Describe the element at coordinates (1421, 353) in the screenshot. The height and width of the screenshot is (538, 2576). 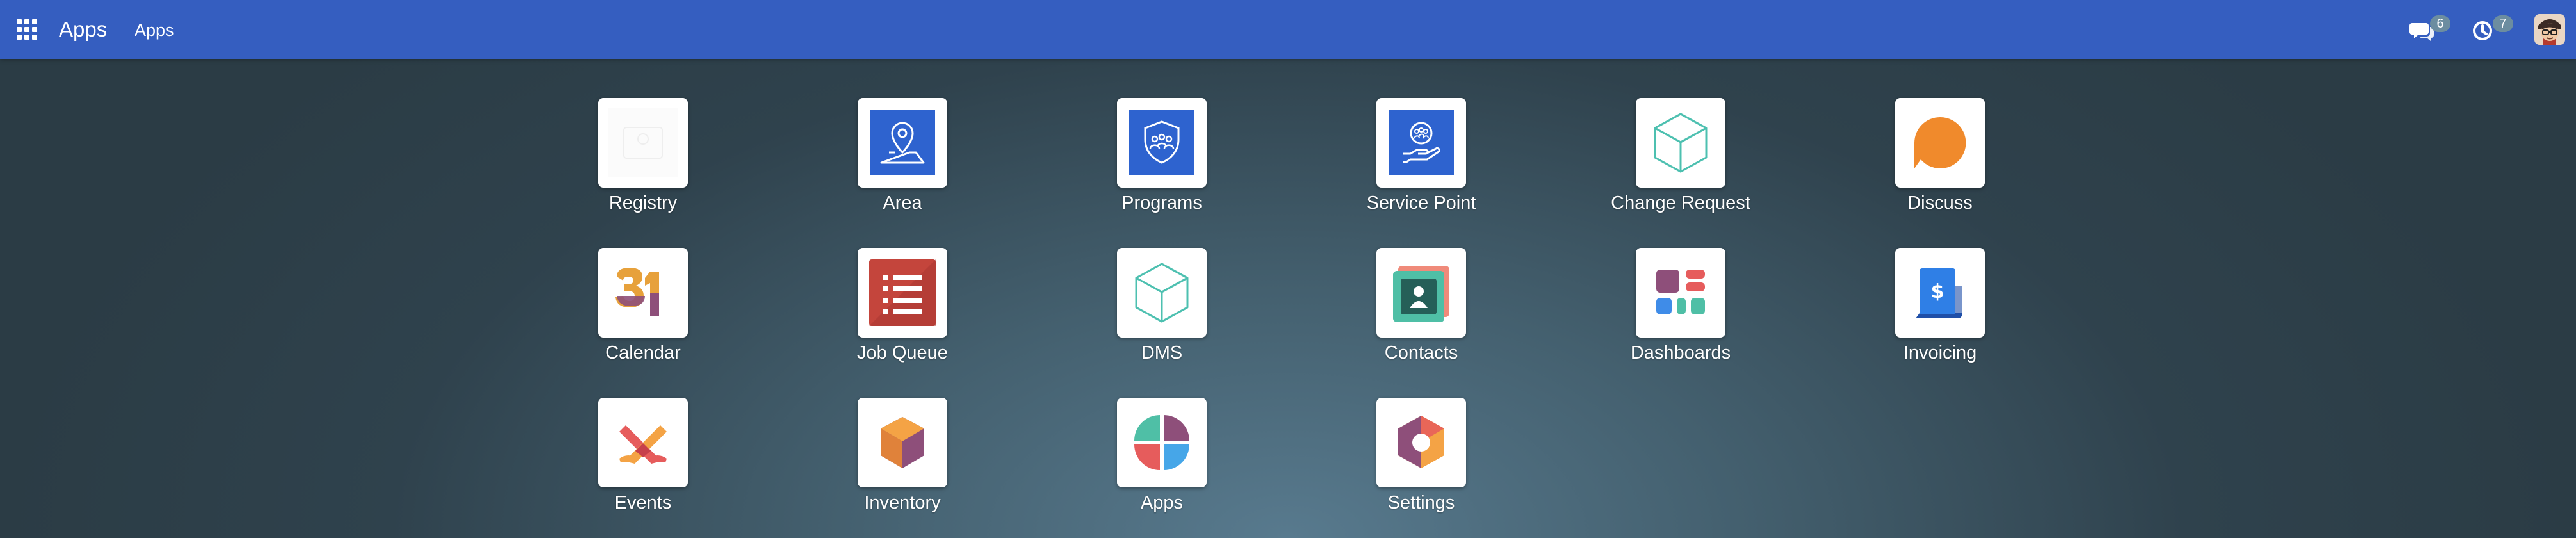
I see `app-label: Contacts` at that location.